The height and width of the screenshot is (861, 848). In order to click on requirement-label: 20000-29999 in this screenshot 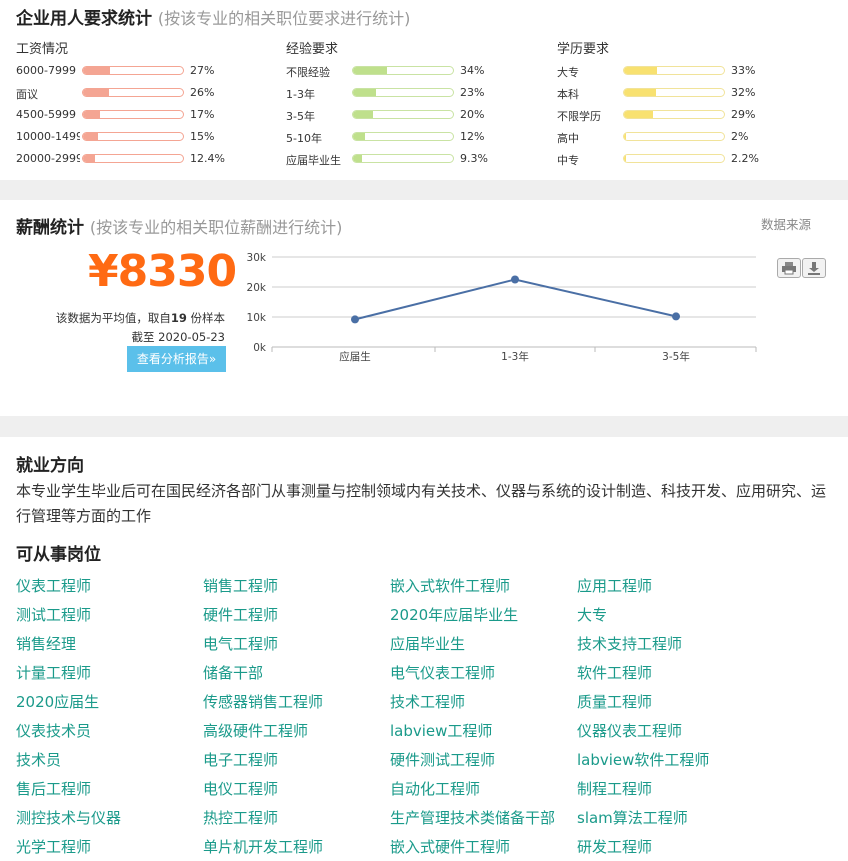, I will do `click(48, 158)`.